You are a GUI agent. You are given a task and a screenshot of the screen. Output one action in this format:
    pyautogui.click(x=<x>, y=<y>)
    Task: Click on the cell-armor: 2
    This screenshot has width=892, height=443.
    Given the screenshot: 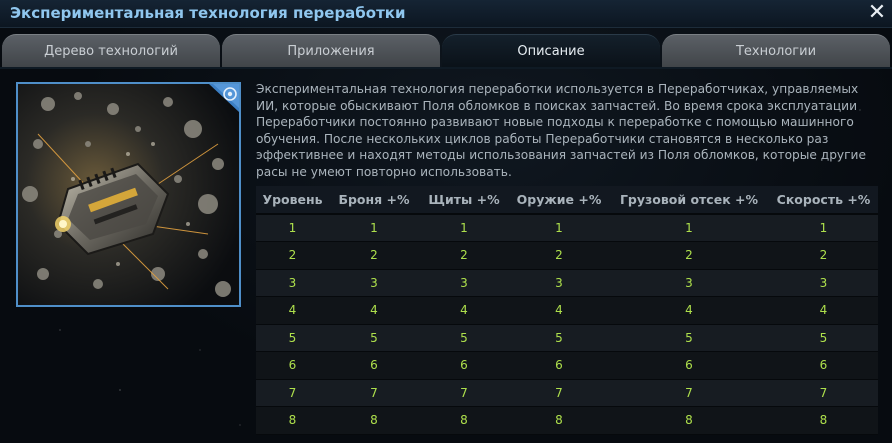 What is the action you would take?
    pyautogui.click(x=374, y=255)
    